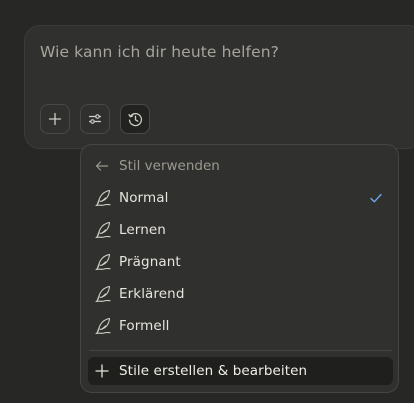 The height and width of the screenshot is (403, 414). What do you see at coordinates (144, 198) in the screenshot?
I see `style-option-label: Normal` at bounding box center [144, 198].